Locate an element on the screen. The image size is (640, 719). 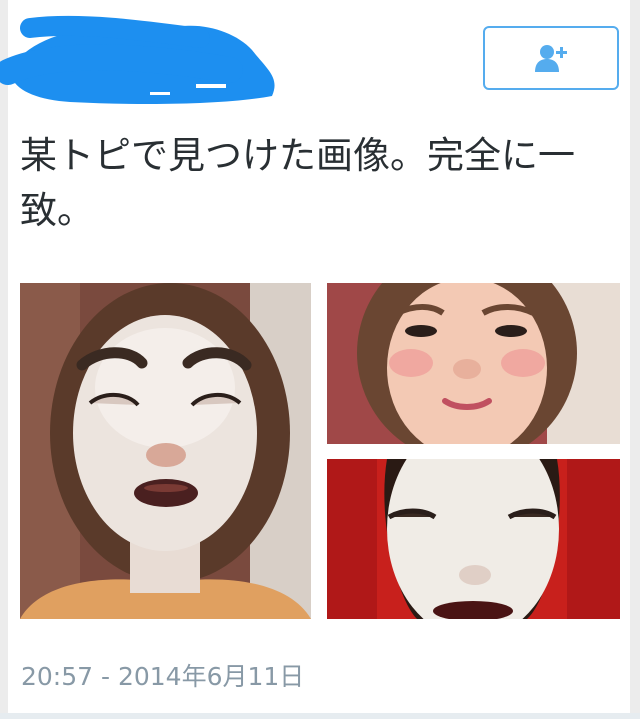
follow-button is located at coordinates (551, 58).